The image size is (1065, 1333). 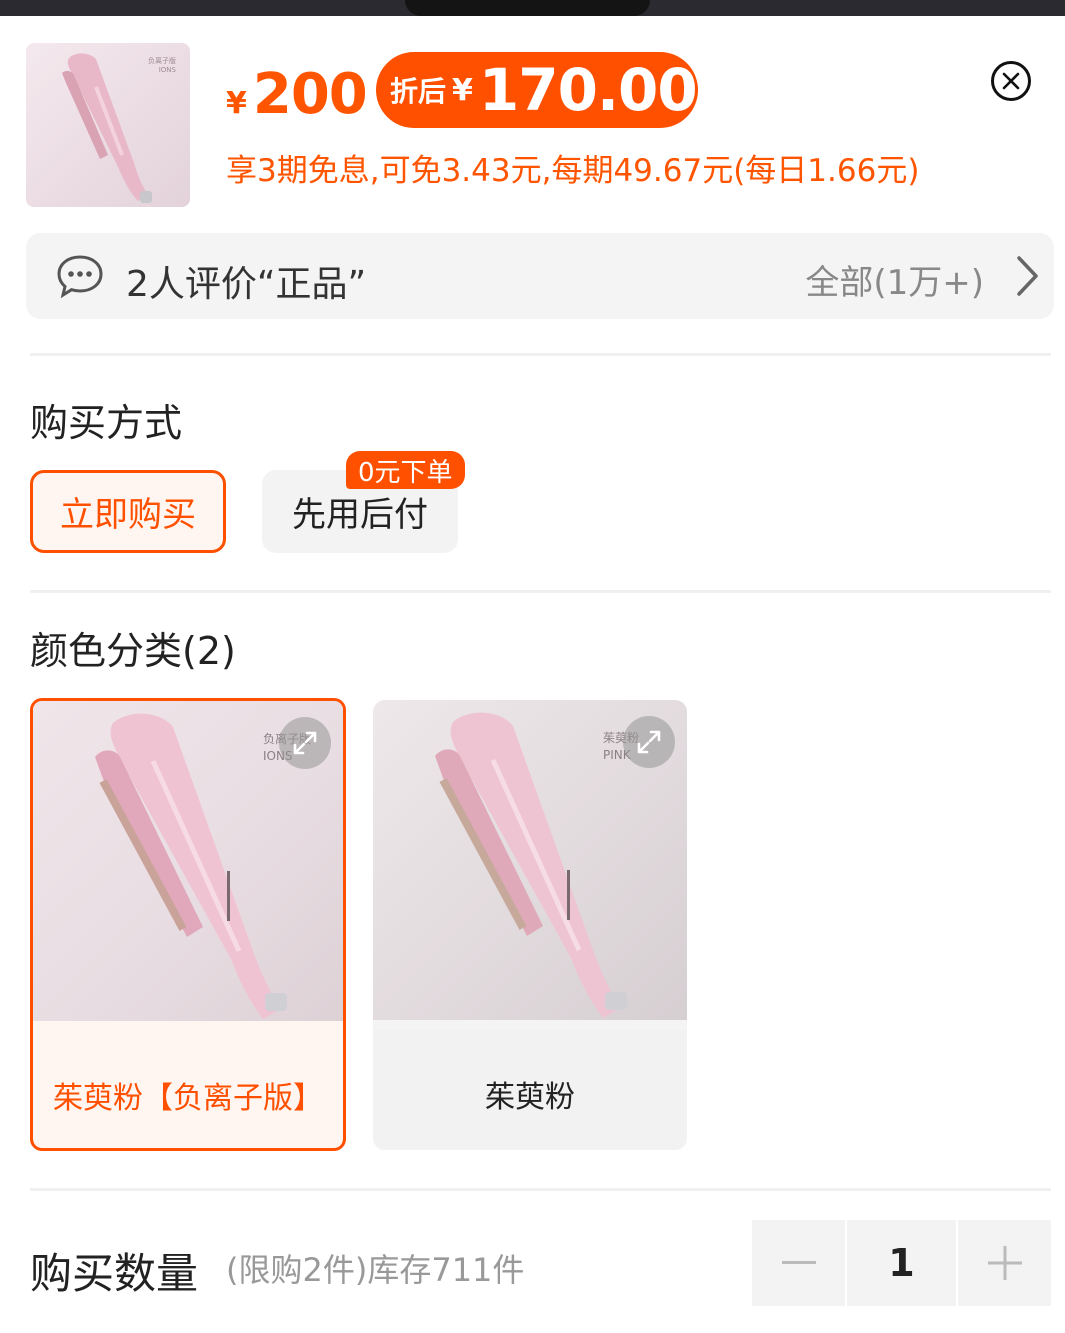 I want to click on plus-icon, so click(x=1004, y=1263).